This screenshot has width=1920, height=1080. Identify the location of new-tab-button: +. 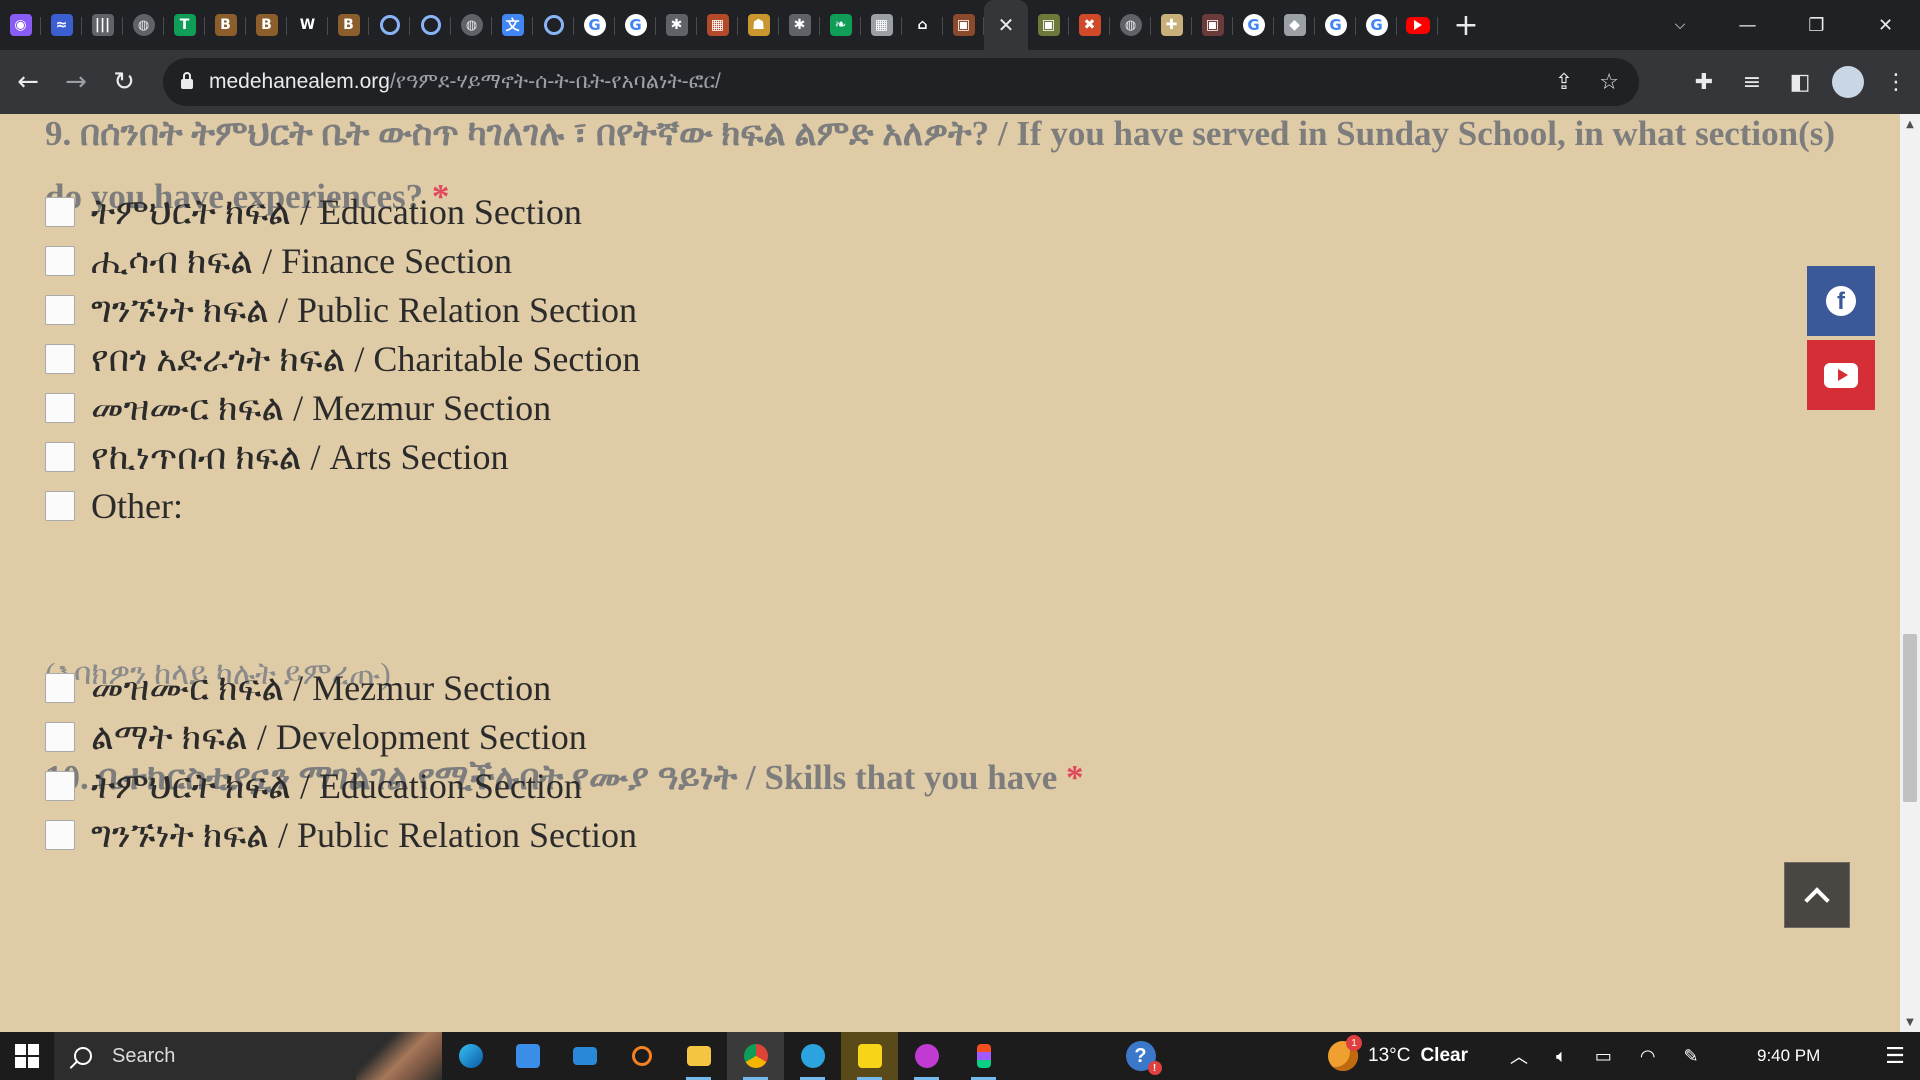
(1466, 25).